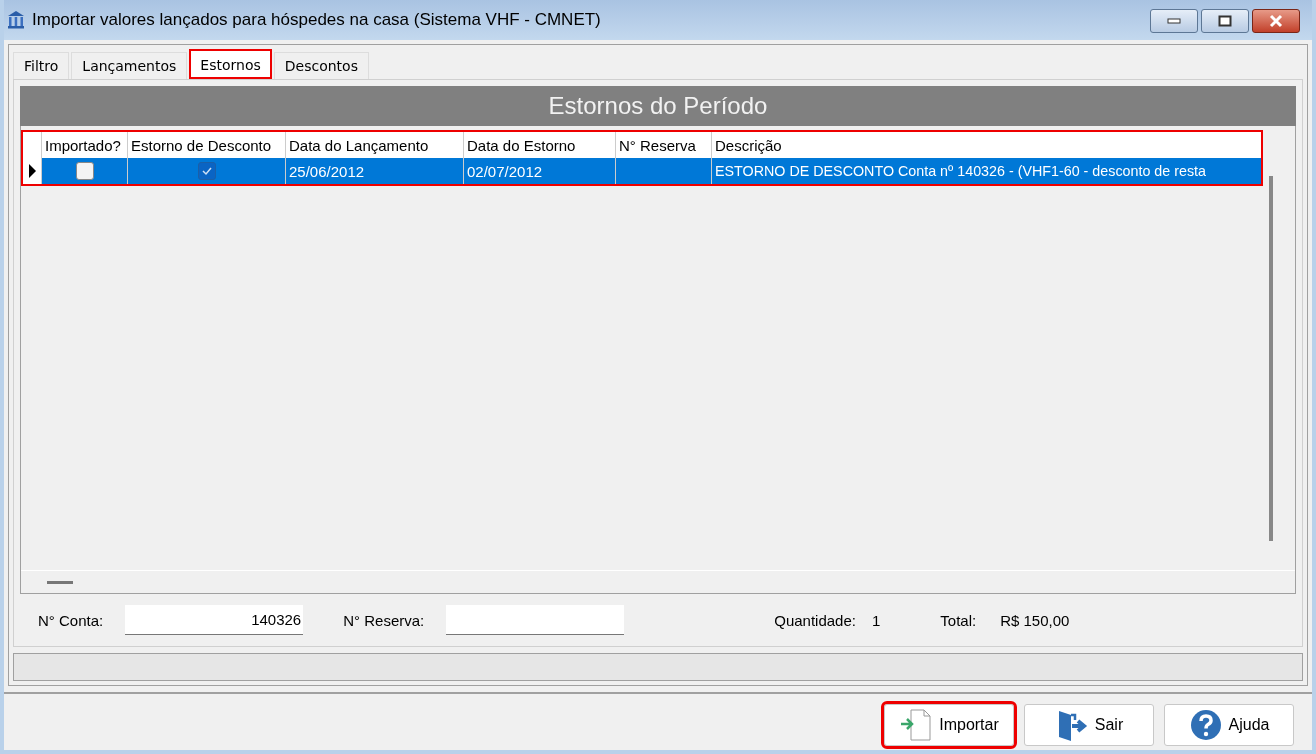 This screenshot has width=1316, height=754. Describe the element at coordinates (958, 620) in the screenshot. I see `total-label: Total:` at that location.